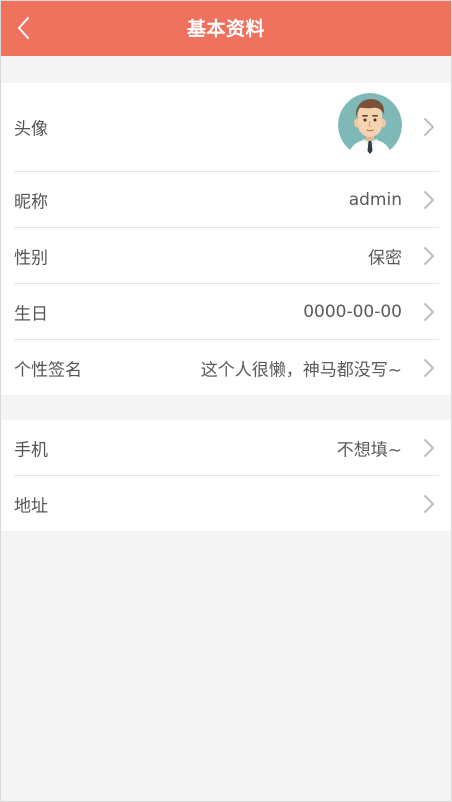 The width and height of the screenshot is (452, 802). Describe the element at coordinates (31, 450) in the screenshot. I see `phone-label: 手机` at that location.